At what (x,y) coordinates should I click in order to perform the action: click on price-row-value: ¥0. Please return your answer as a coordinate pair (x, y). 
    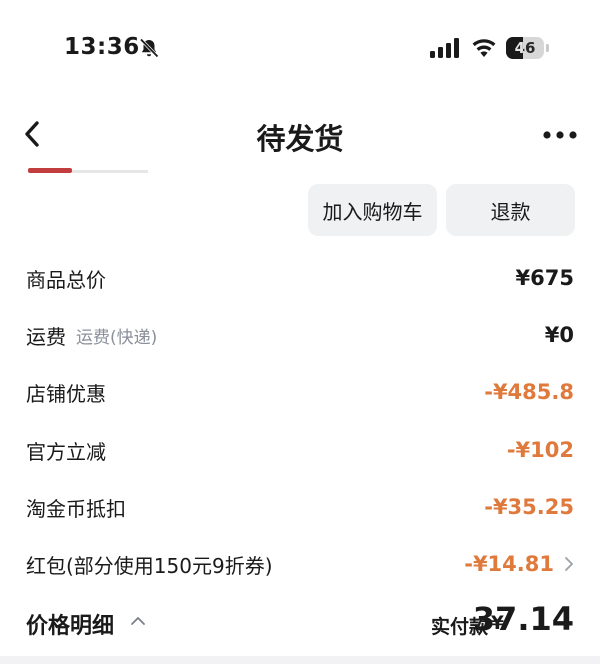
    Looking at the image, I should click on (559, 335).